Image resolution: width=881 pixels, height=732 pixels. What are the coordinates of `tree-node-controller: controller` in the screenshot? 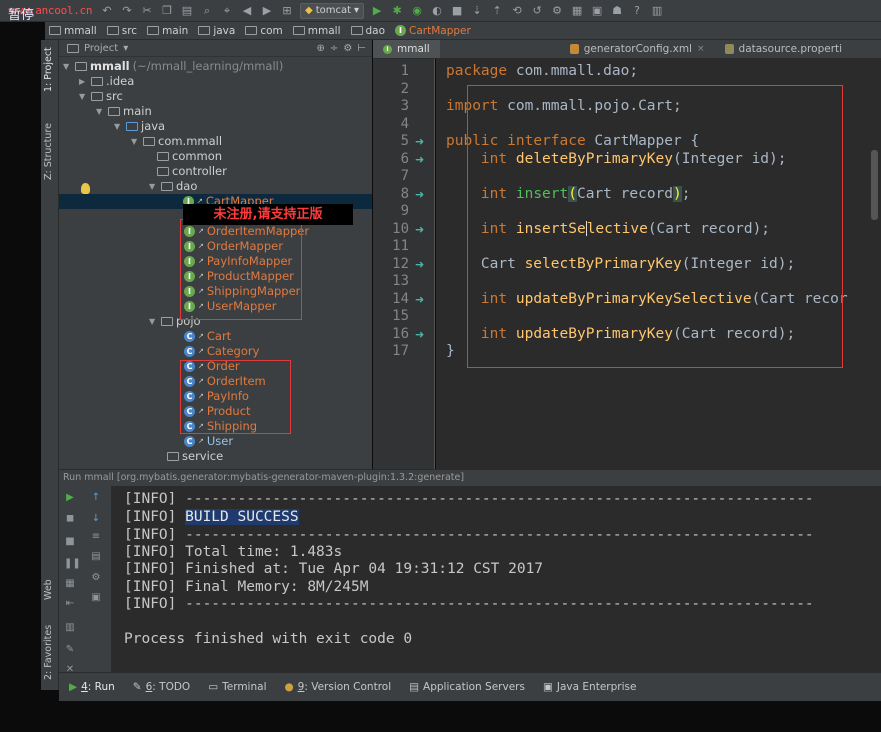 It's located at (192, 171).